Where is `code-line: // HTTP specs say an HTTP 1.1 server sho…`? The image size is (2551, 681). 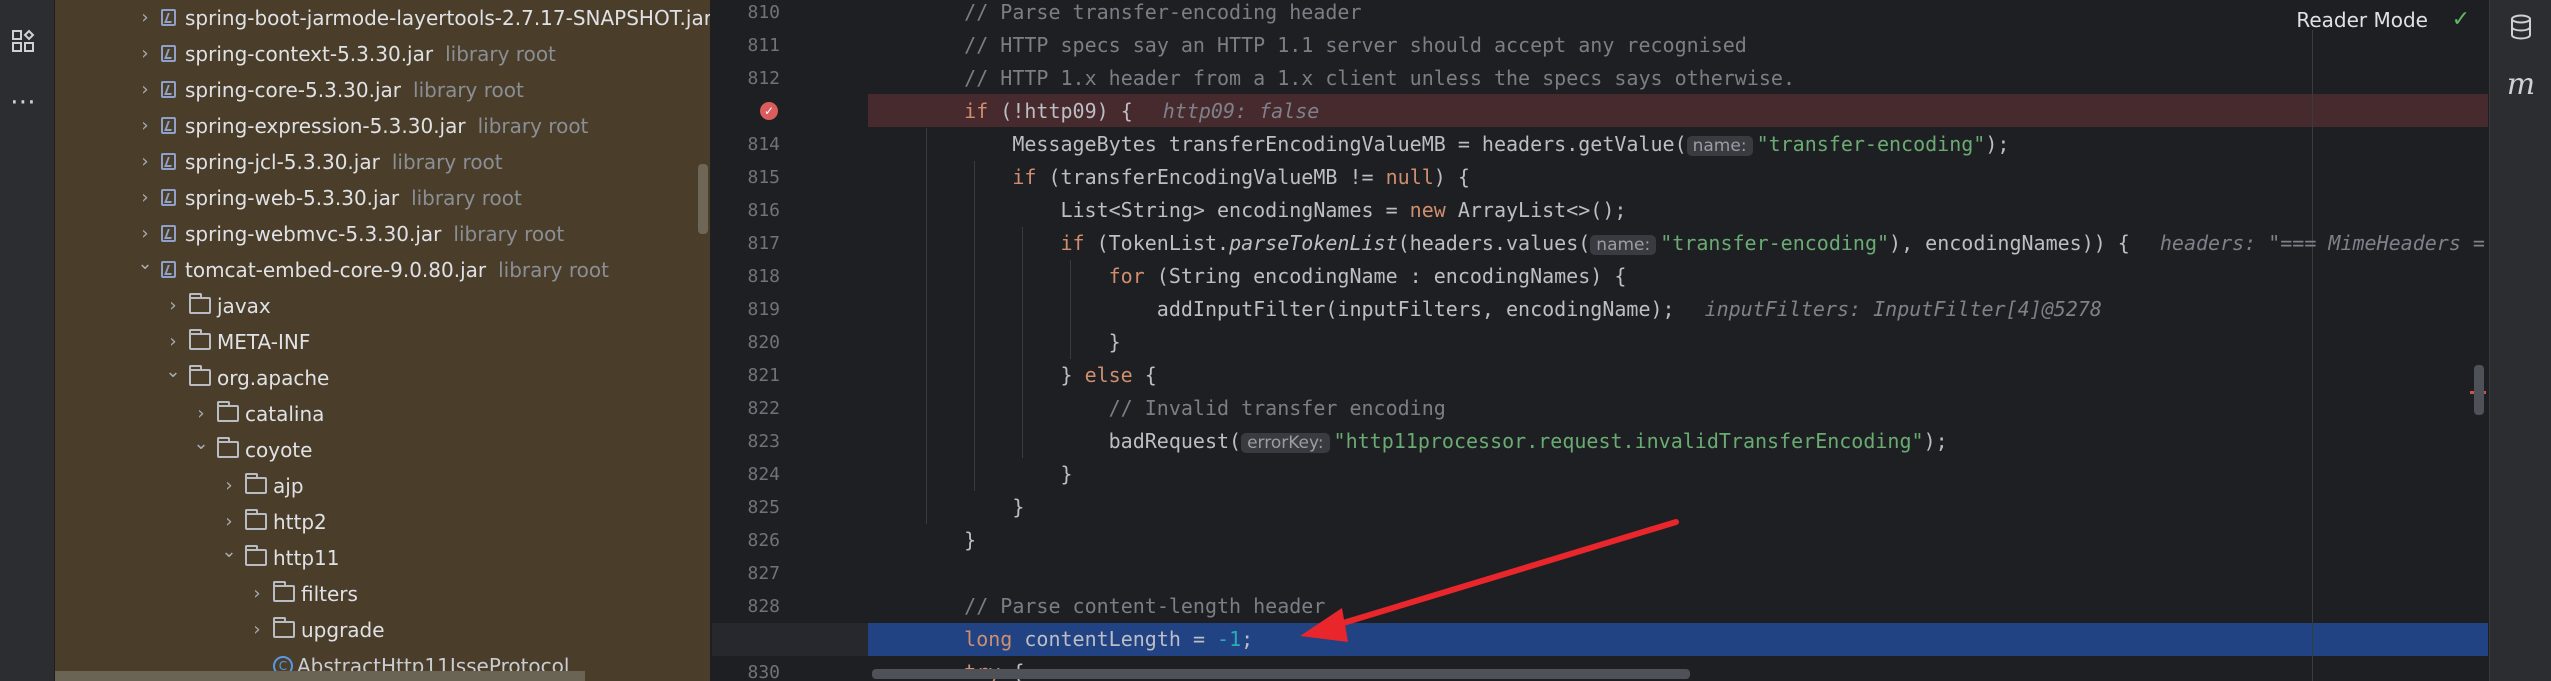
code-line: // HTTP specs say an HTTP 1.1 server sho… is located at coordinates (1678, 45).